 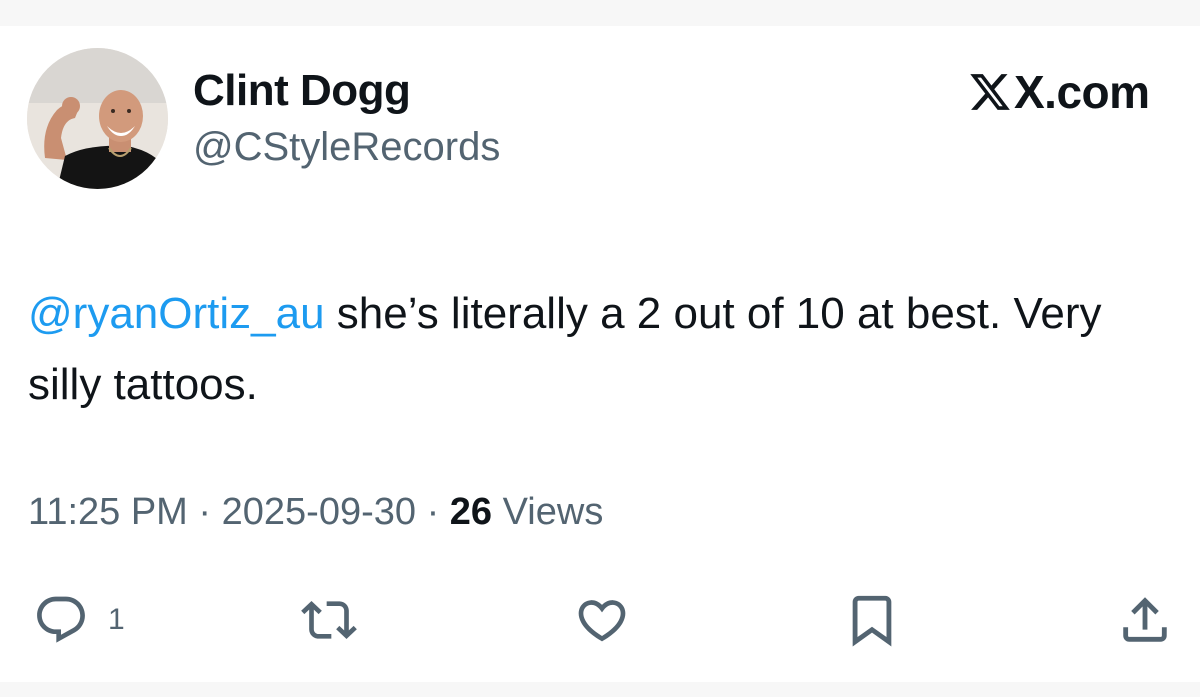 I want to click on tweet-meta: 11:25 PM · 2025-09-30 · 26 Views, so click(x=315, y=512).